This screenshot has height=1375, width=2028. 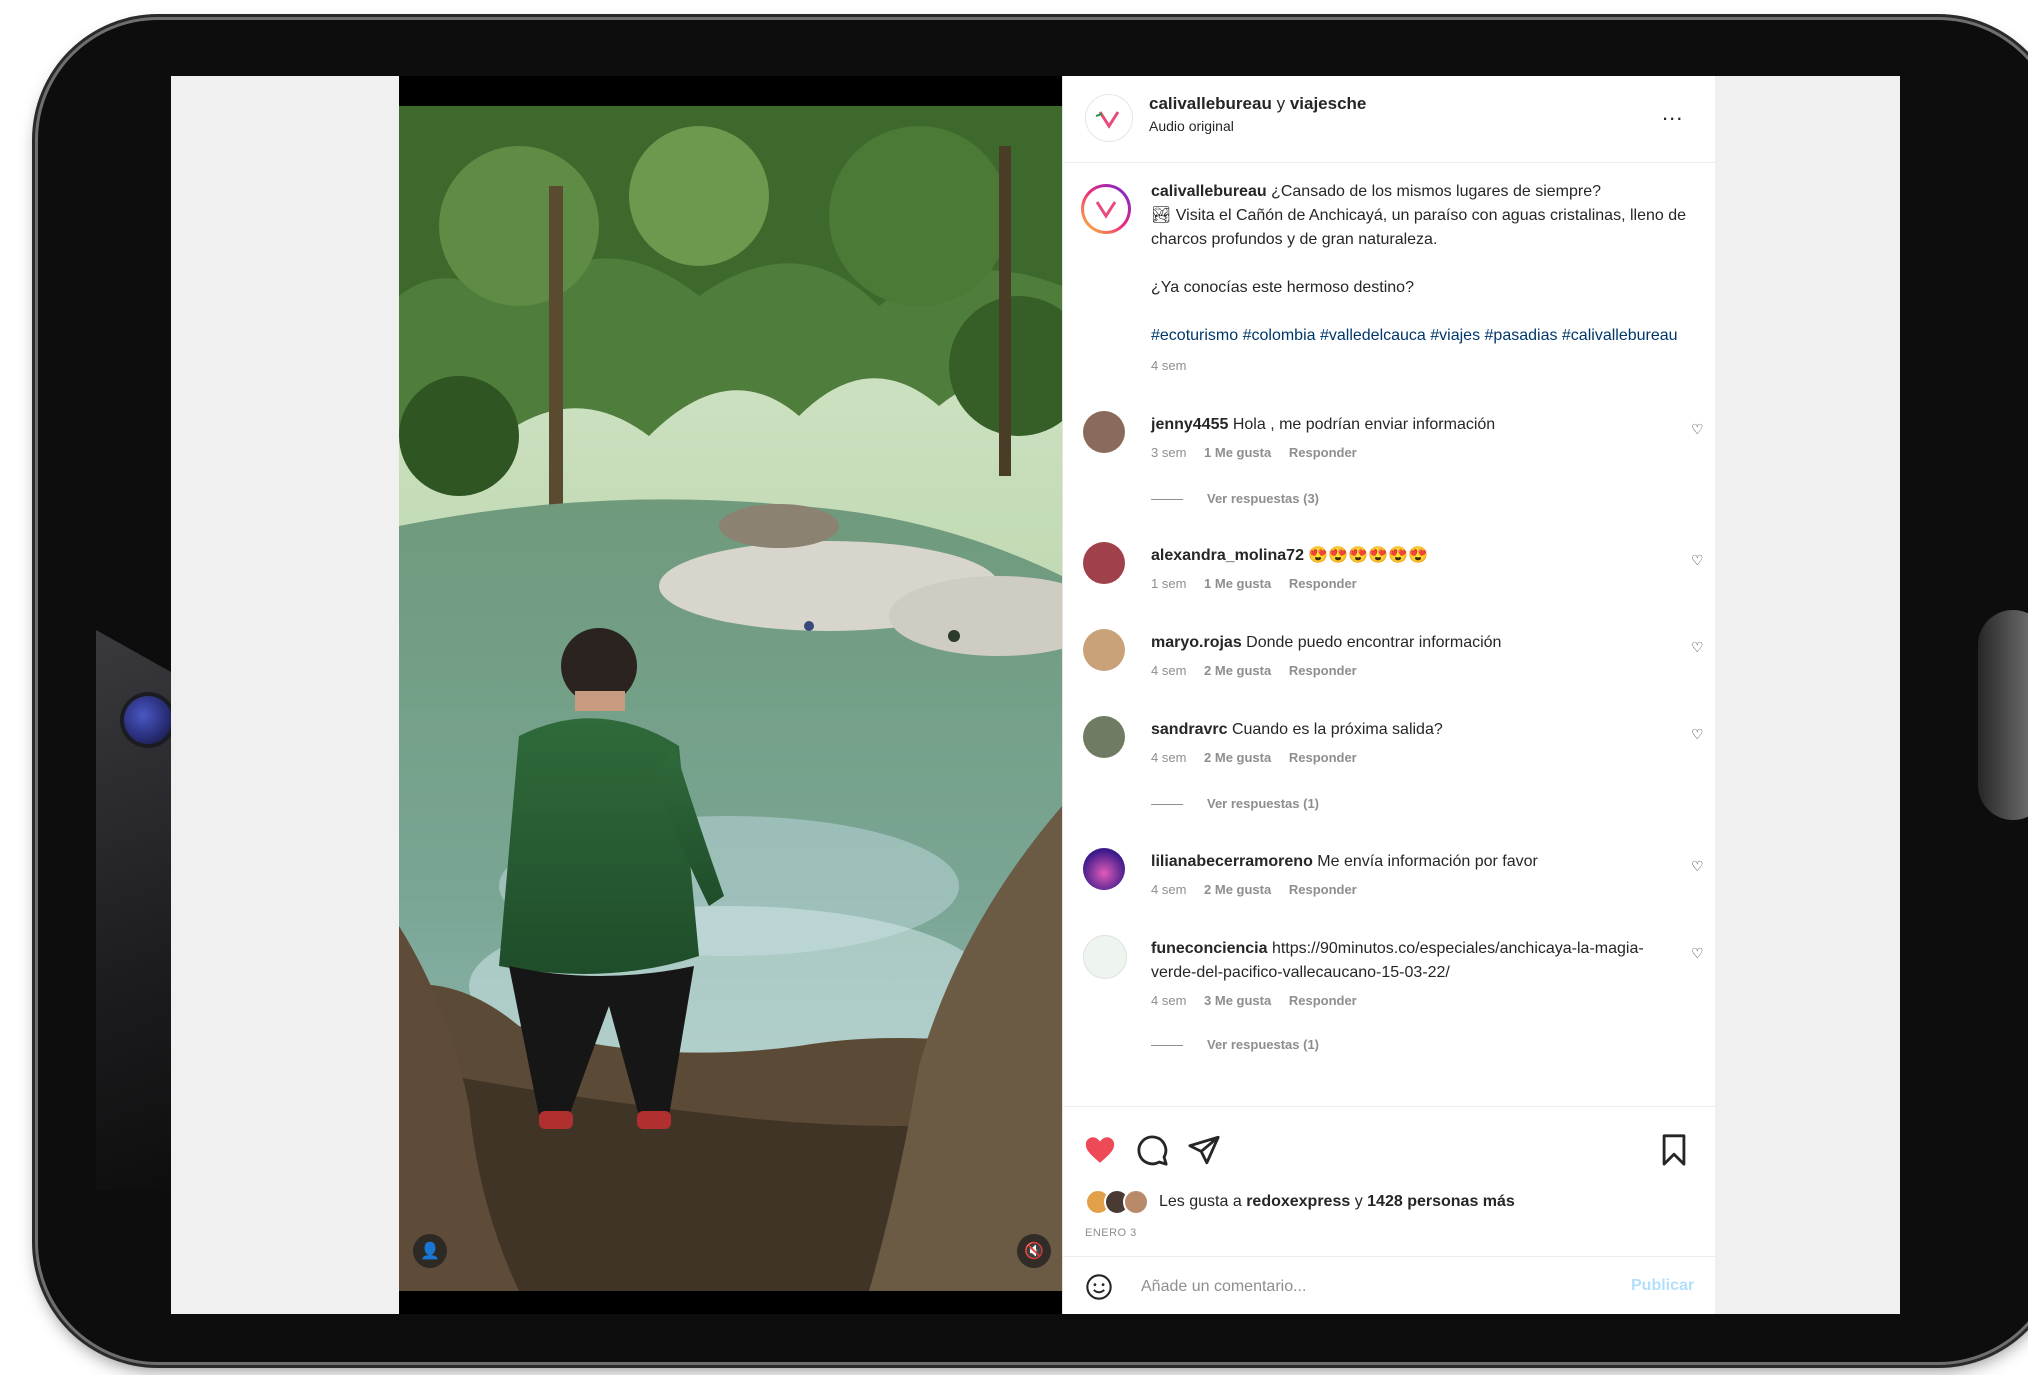 What do you see at coordinates (2003, 715) in the screenshot?
I see `tablet-side-button` at bounding box center [2003, 715].